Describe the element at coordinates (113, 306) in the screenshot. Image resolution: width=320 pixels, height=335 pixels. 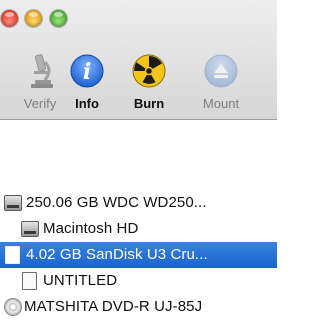
I see `device-item-label: MATSHITA DVD-R UJ-85J` at that location.